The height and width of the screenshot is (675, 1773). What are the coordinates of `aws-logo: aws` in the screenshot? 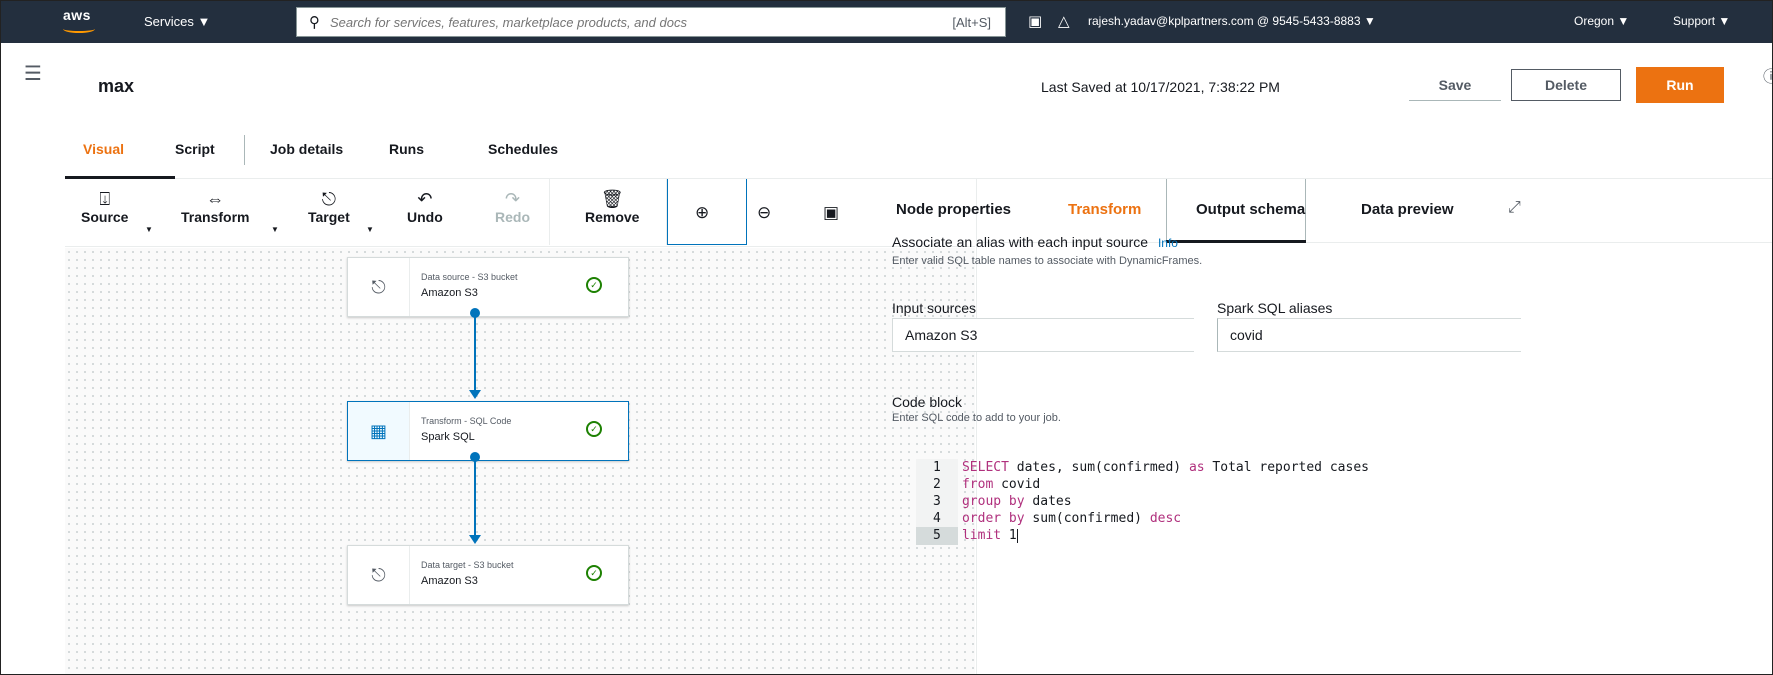 It's located at (83, 22).